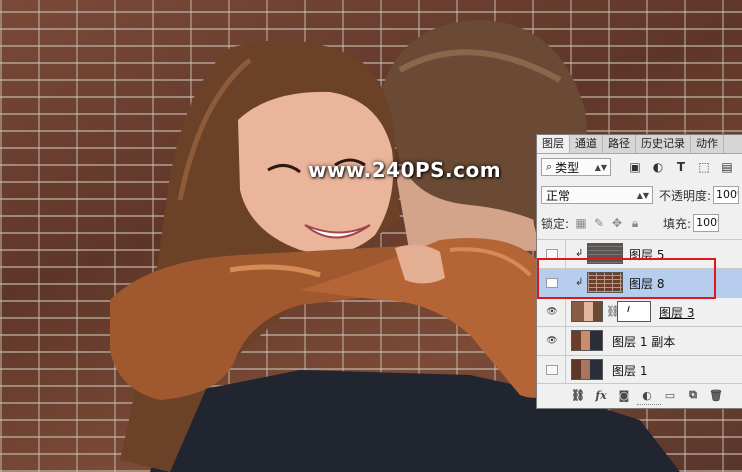 Image resolution: width=742 pixels, height=472 pixels. What do you see at coordinates (649, 406) in the screenshot?
I see `resize-grip` at bounding box center [649, 406].